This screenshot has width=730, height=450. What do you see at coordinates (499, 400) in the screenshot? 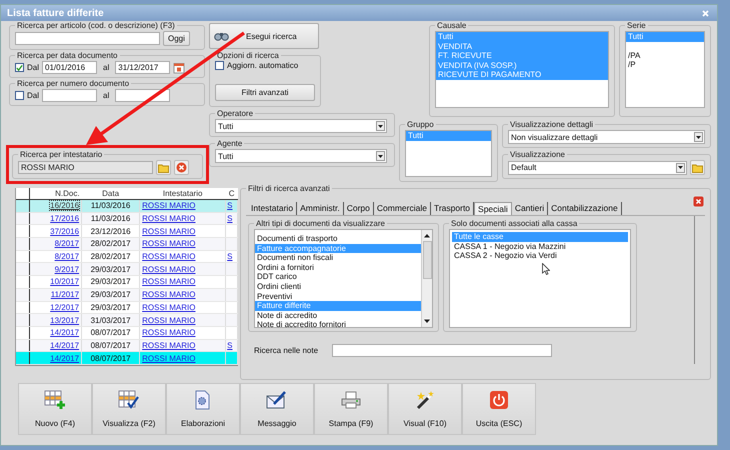
I see `power-icon` at bounding box center [499, 400].